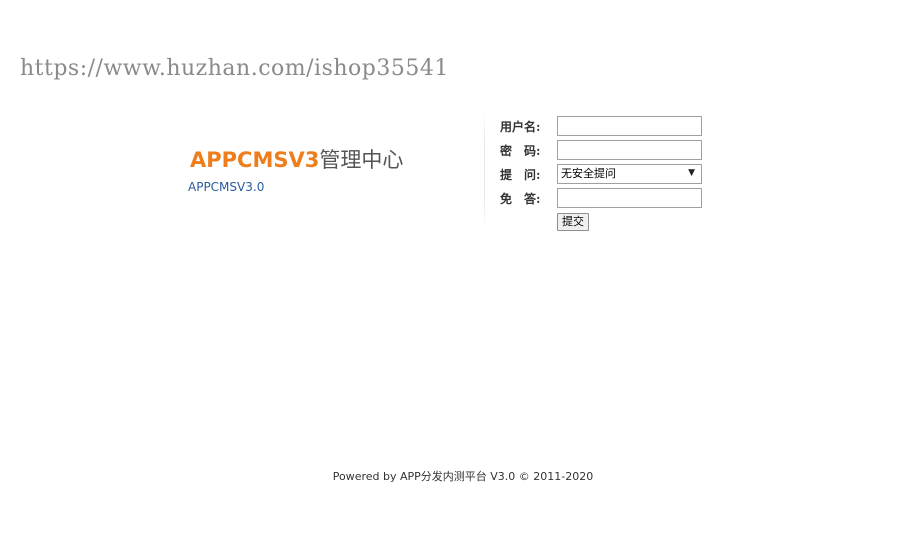 This screenshot has width=900, height=557. Describe the element at coordinates (629, 126) in the screenshot. I see `username-input` at that location.